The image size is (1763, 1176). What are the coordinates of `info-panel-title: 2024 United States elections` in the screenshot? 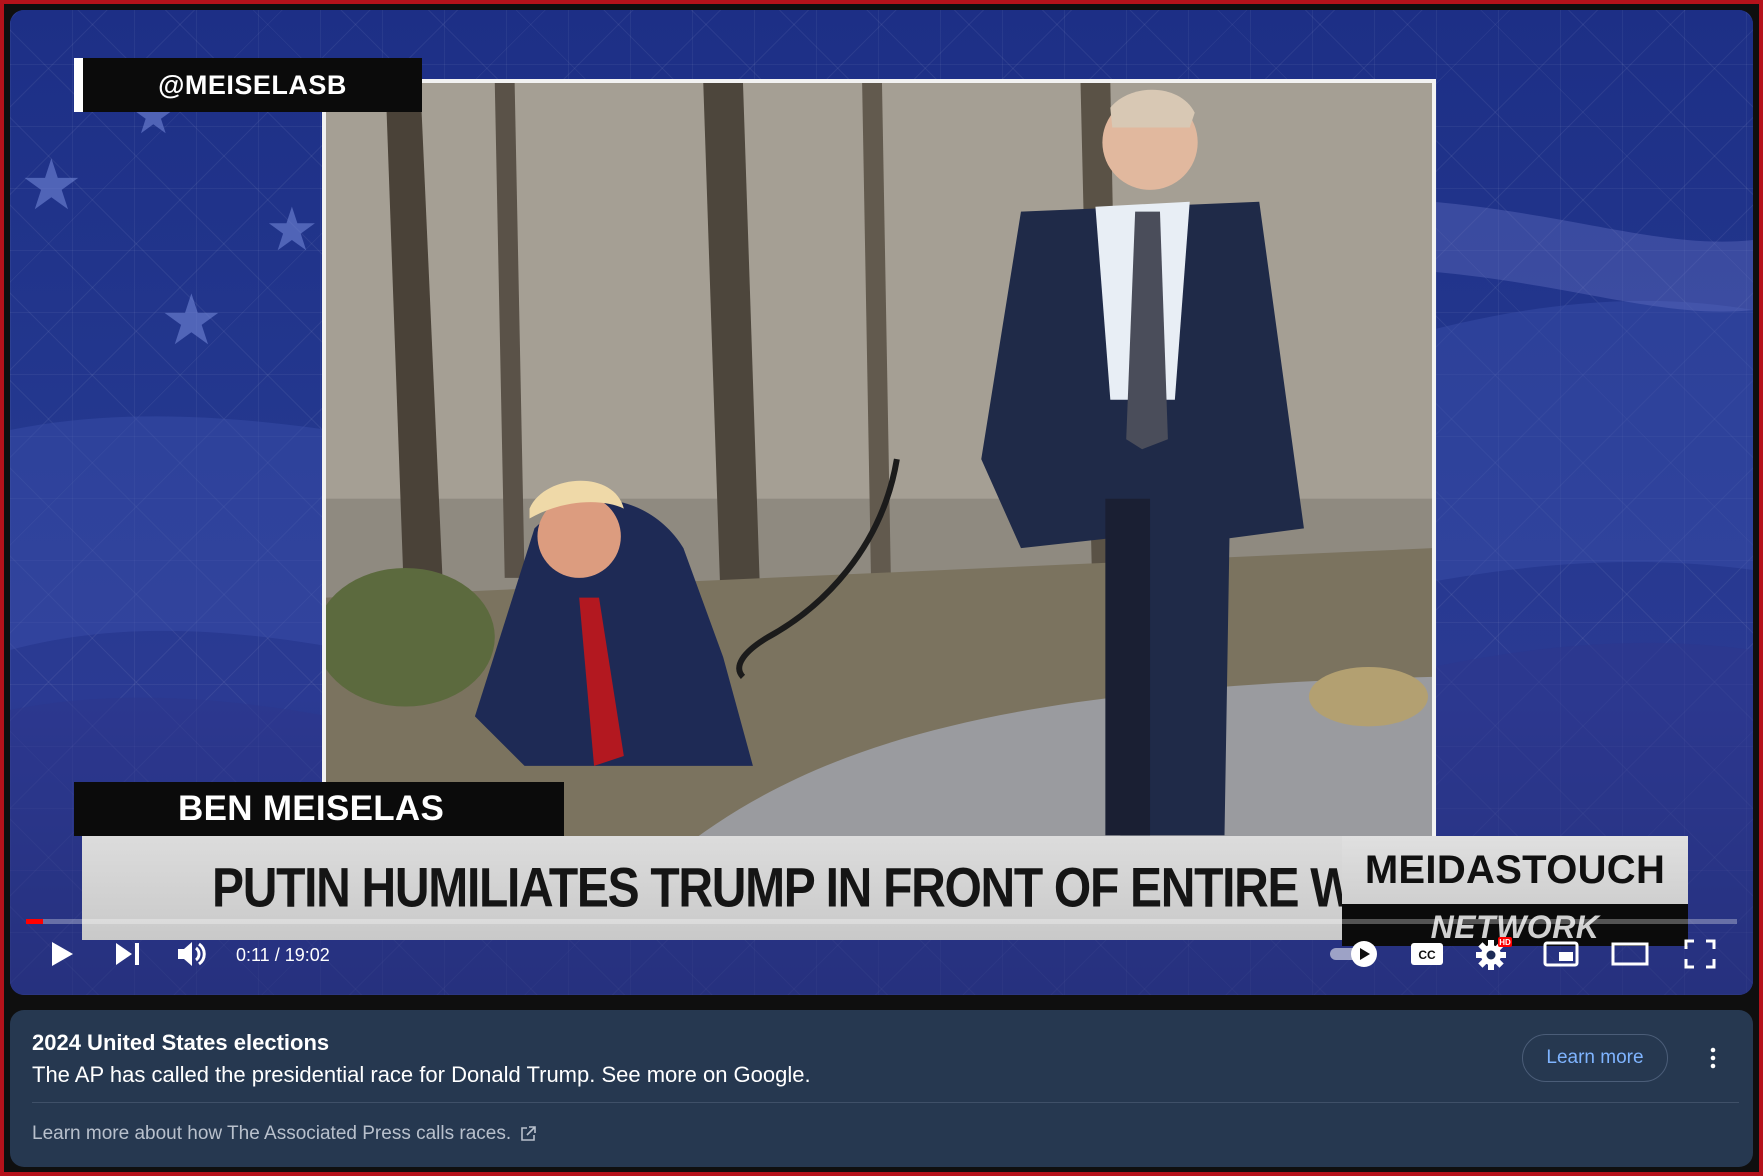 It's located at (181, 1042).